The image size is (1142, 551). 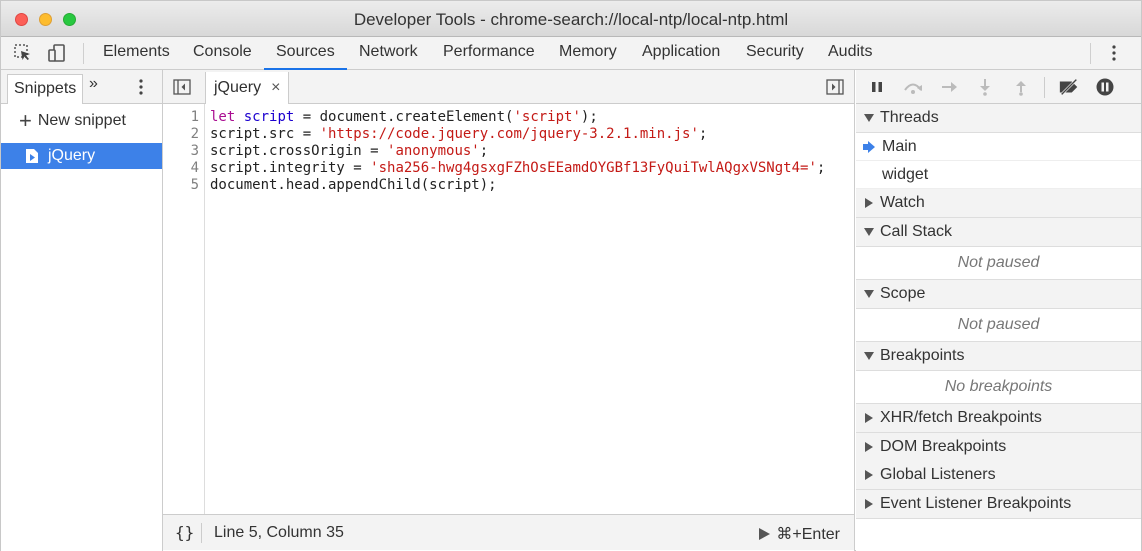 I want to click on tab-elements: Elements, so click(x=136, y=53).